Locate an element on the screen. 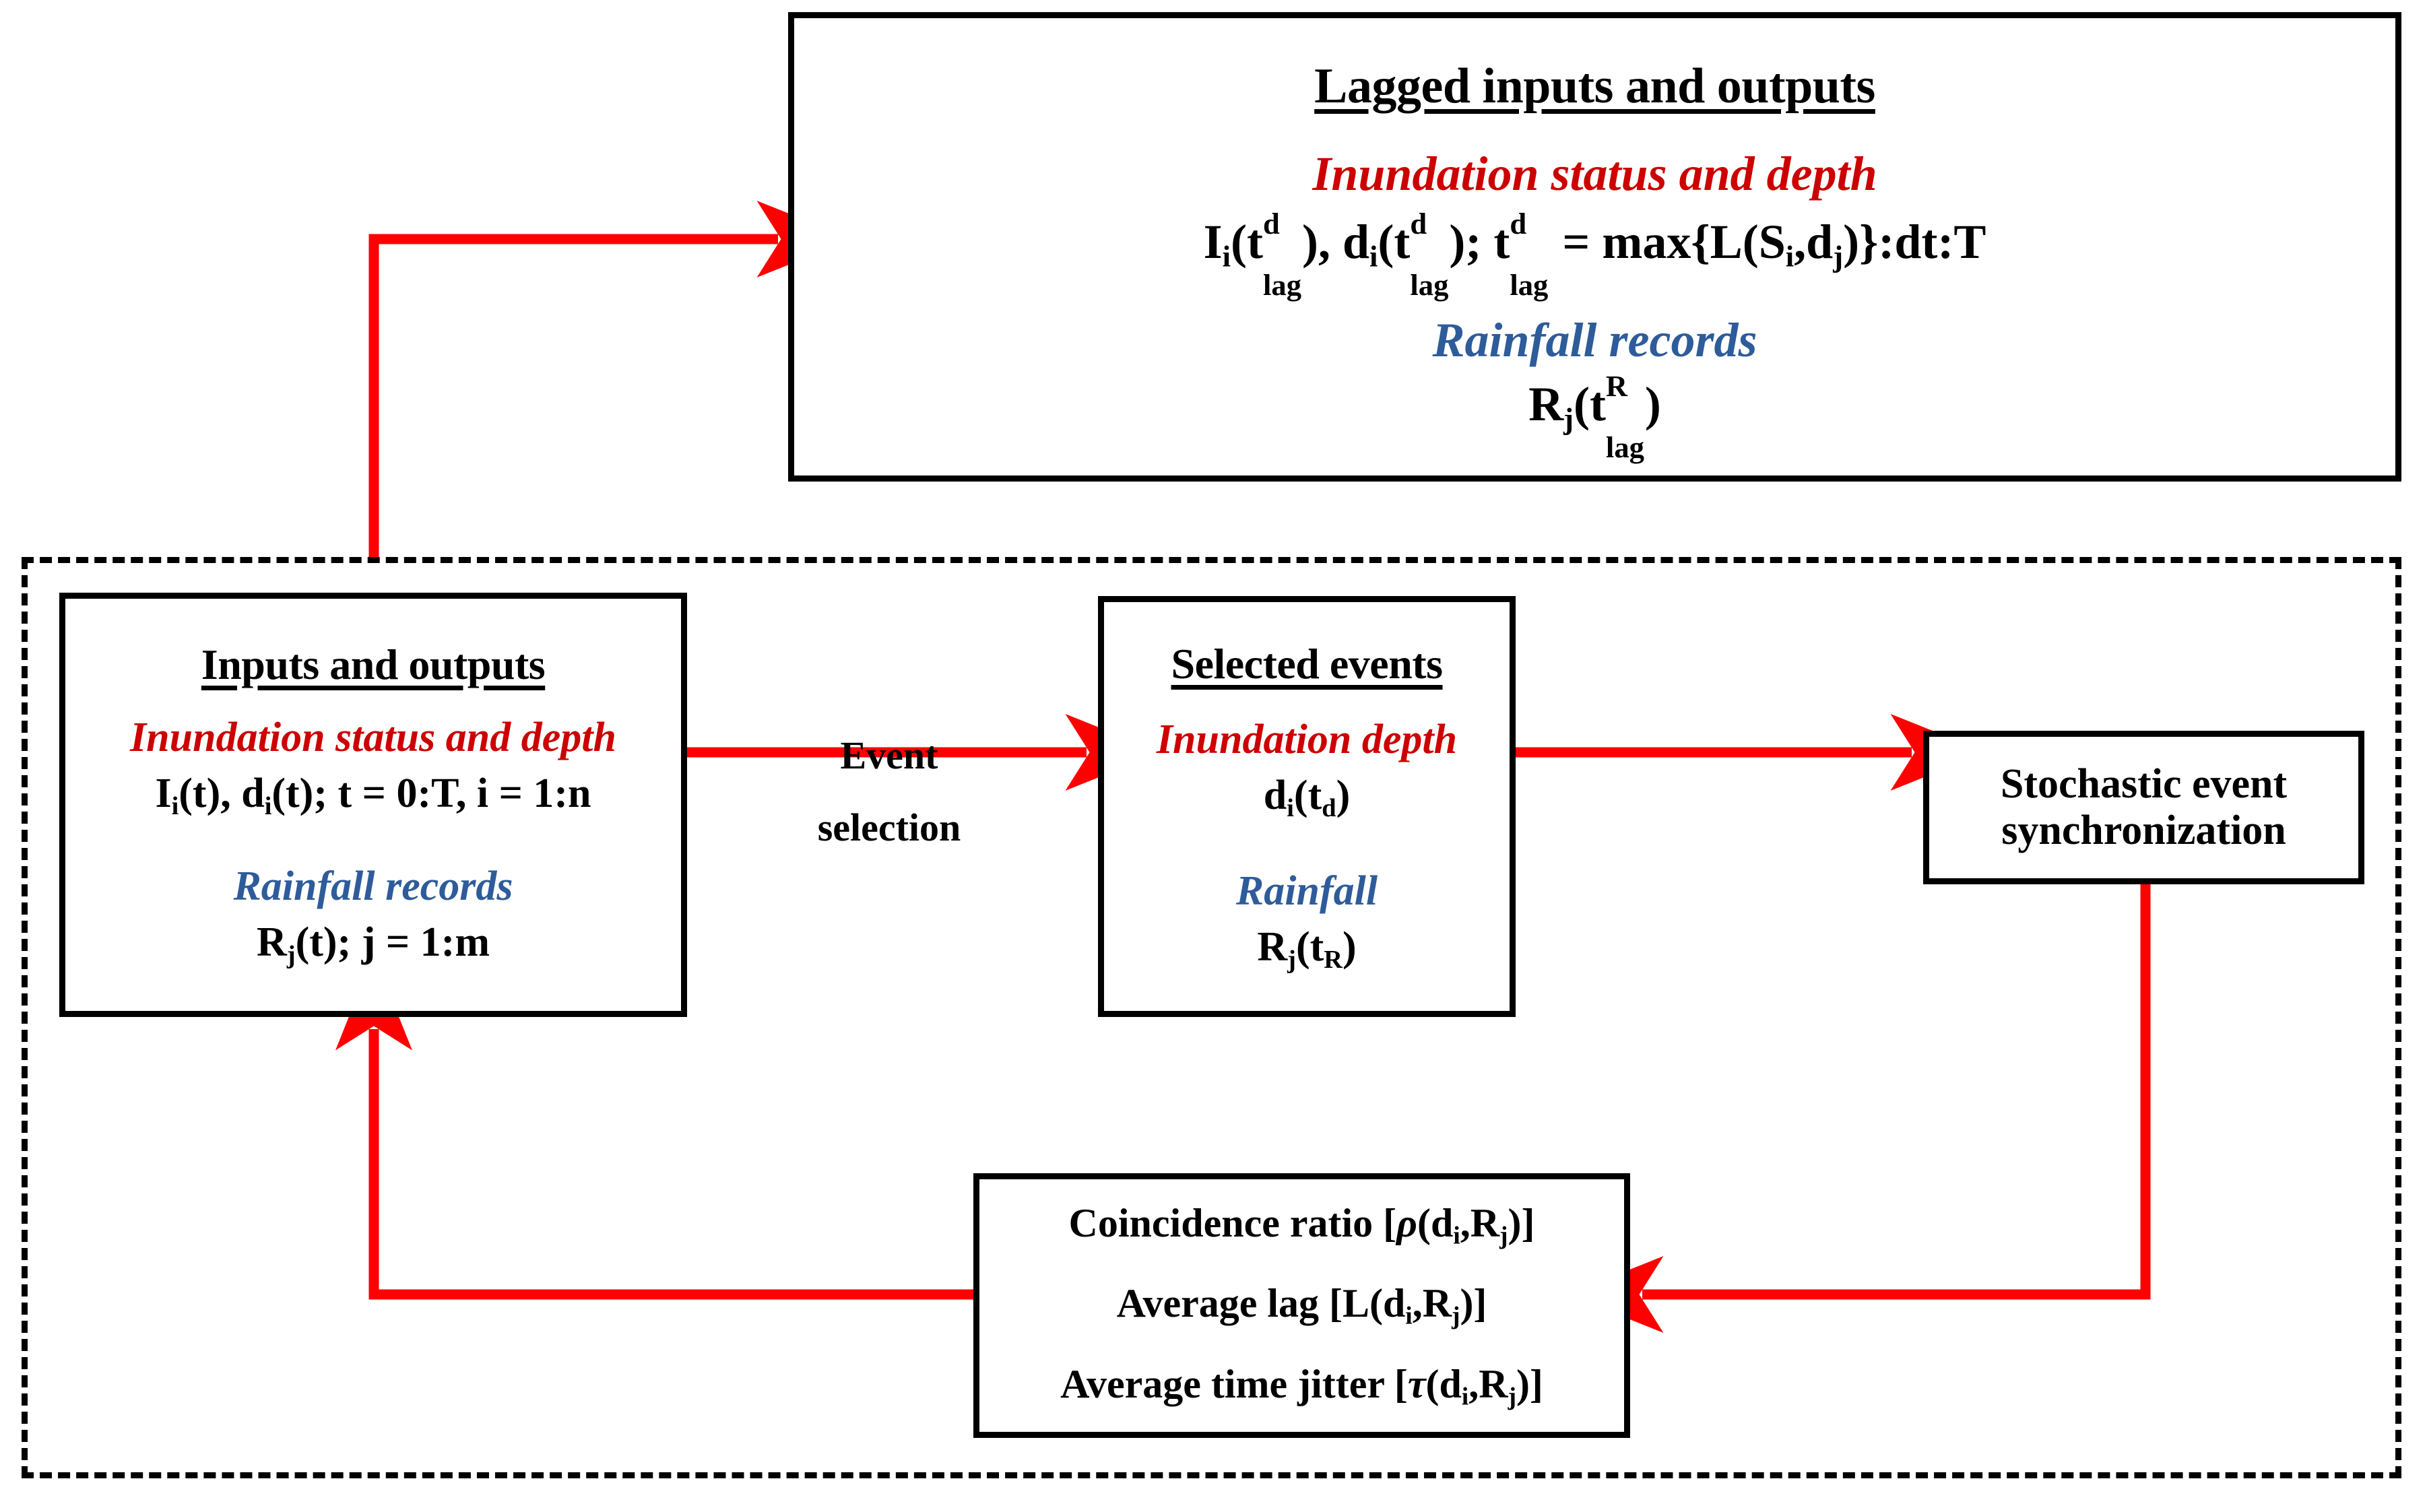 Image resolution: width=2425 pixels, height=1512 pixels. selected-box-red-subtitle: Inundation depth is located at coordinates (1307, 739).